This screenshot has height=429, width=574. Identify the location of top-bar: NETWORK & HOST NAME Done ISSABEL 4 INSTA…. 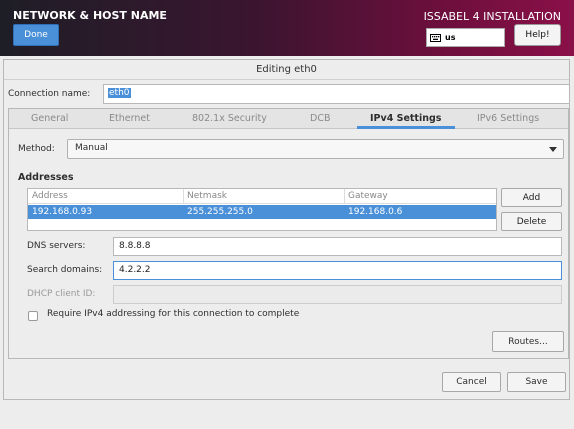
(287, 28).